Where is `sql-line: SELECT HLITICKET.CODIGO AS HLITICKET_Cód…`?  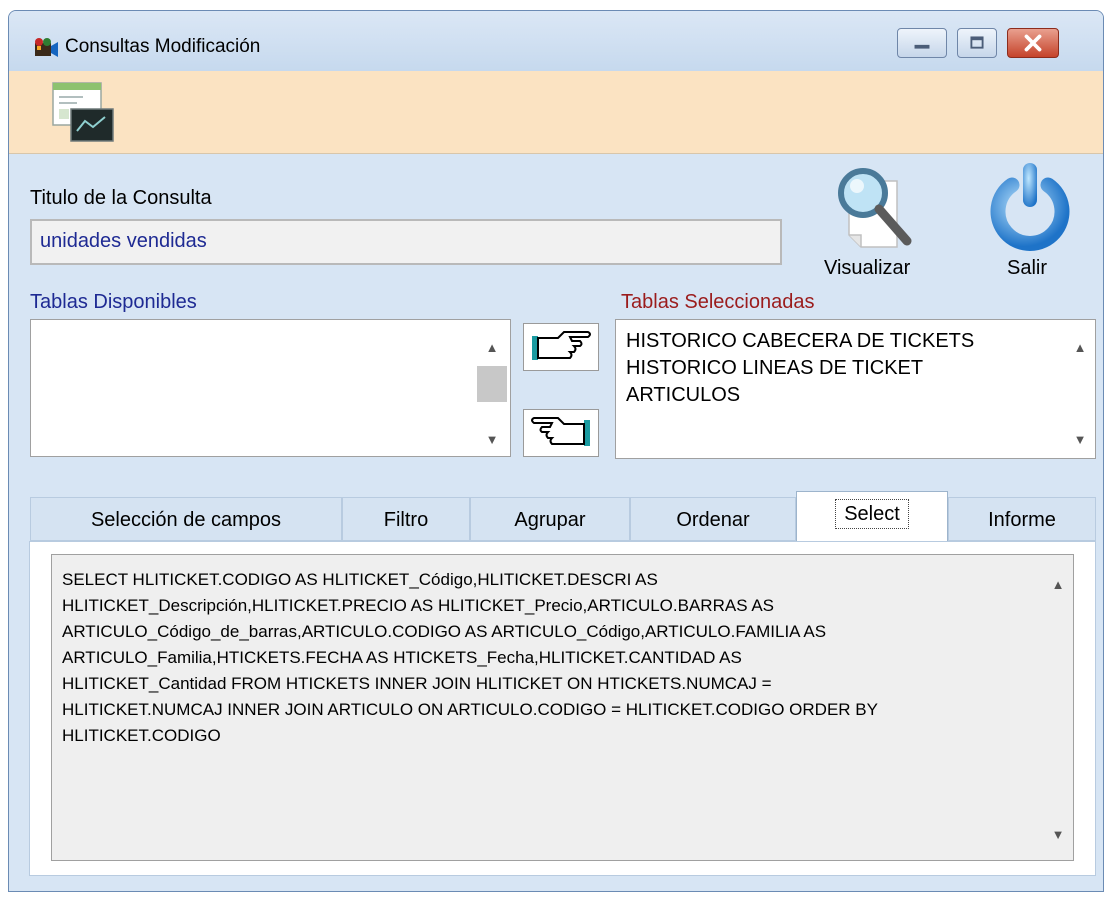
sql-line: SELECT HLITICKET.CODIGO AS HLITICKET_Cód… is located at coordinates (360, 579).